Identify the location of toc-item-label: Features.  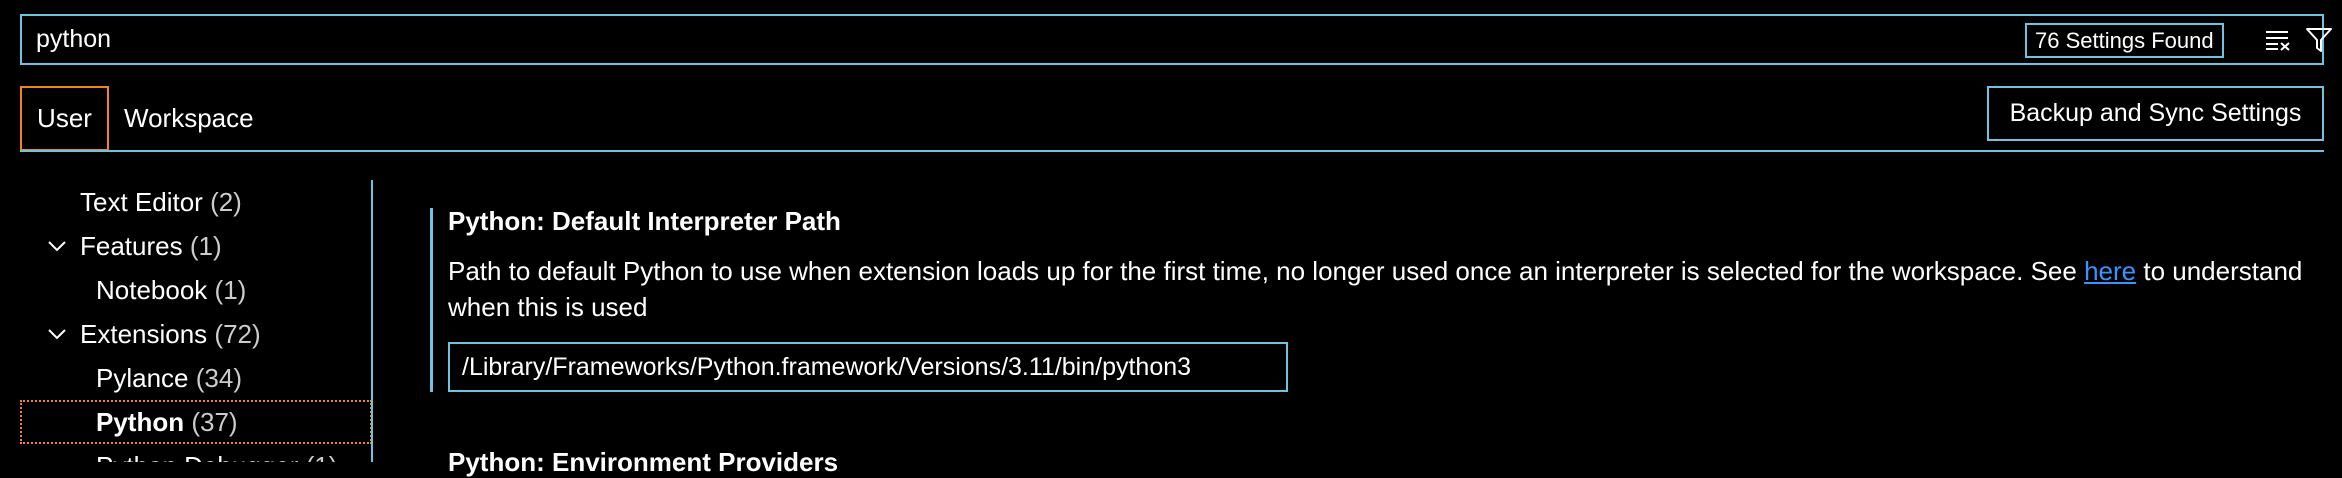
(131, 246).